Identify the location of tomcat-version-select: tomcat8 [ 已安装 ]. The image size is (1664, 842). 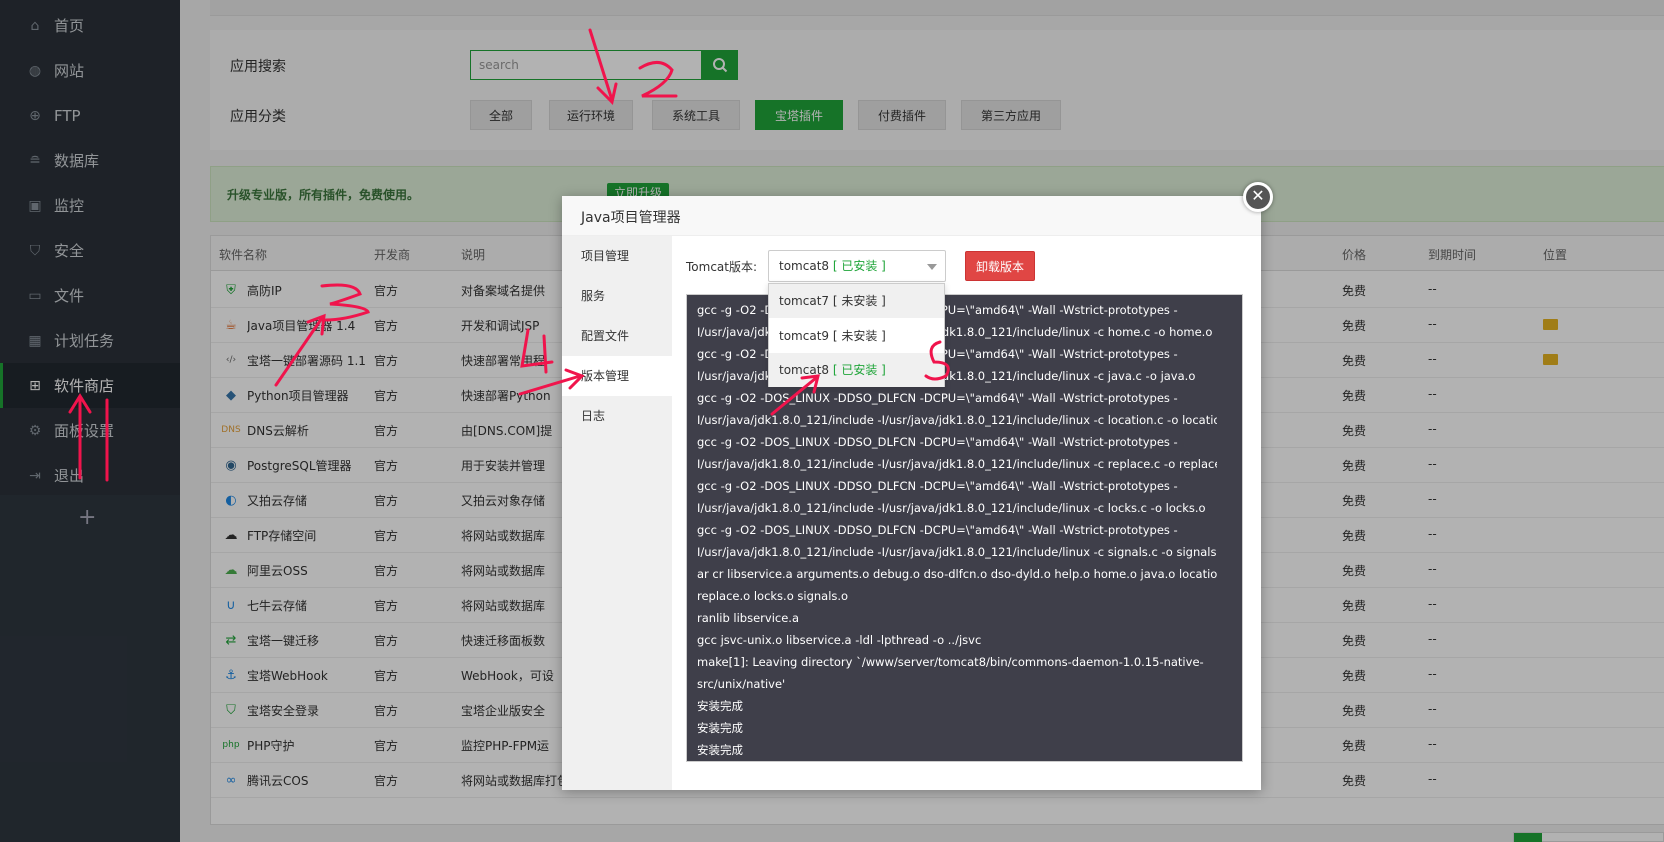
(857, 266).